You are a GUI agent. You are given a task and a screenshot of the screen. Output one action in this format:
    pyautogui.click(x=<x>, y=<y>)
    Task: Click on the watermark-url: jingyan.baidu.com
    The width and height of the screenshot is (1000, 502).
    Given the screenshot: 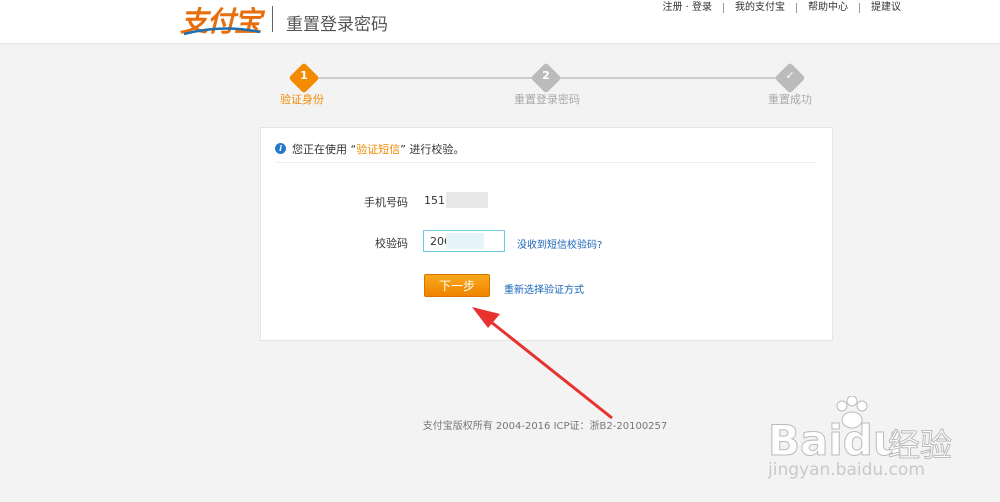 What is the action you would take?
    pyautogui.click(x=846, y=470)
    